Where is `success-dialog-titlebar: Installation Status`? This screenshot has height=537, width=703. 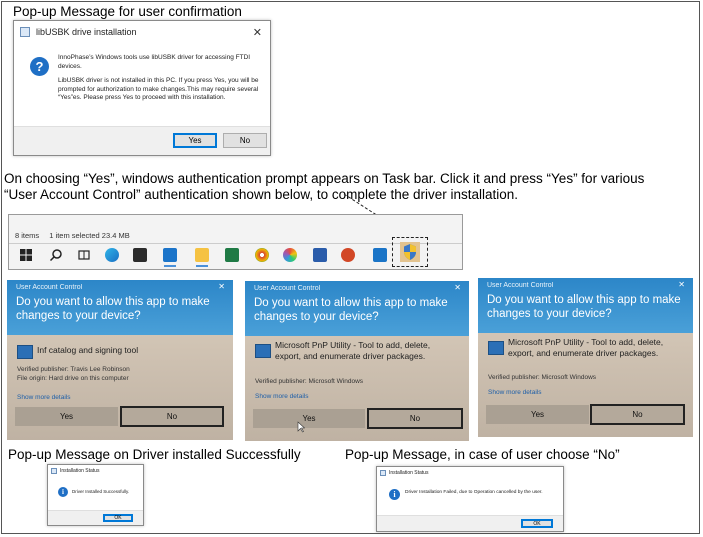
success-dialog-titlebar: Installation Status is located at coordinates (95, 471).